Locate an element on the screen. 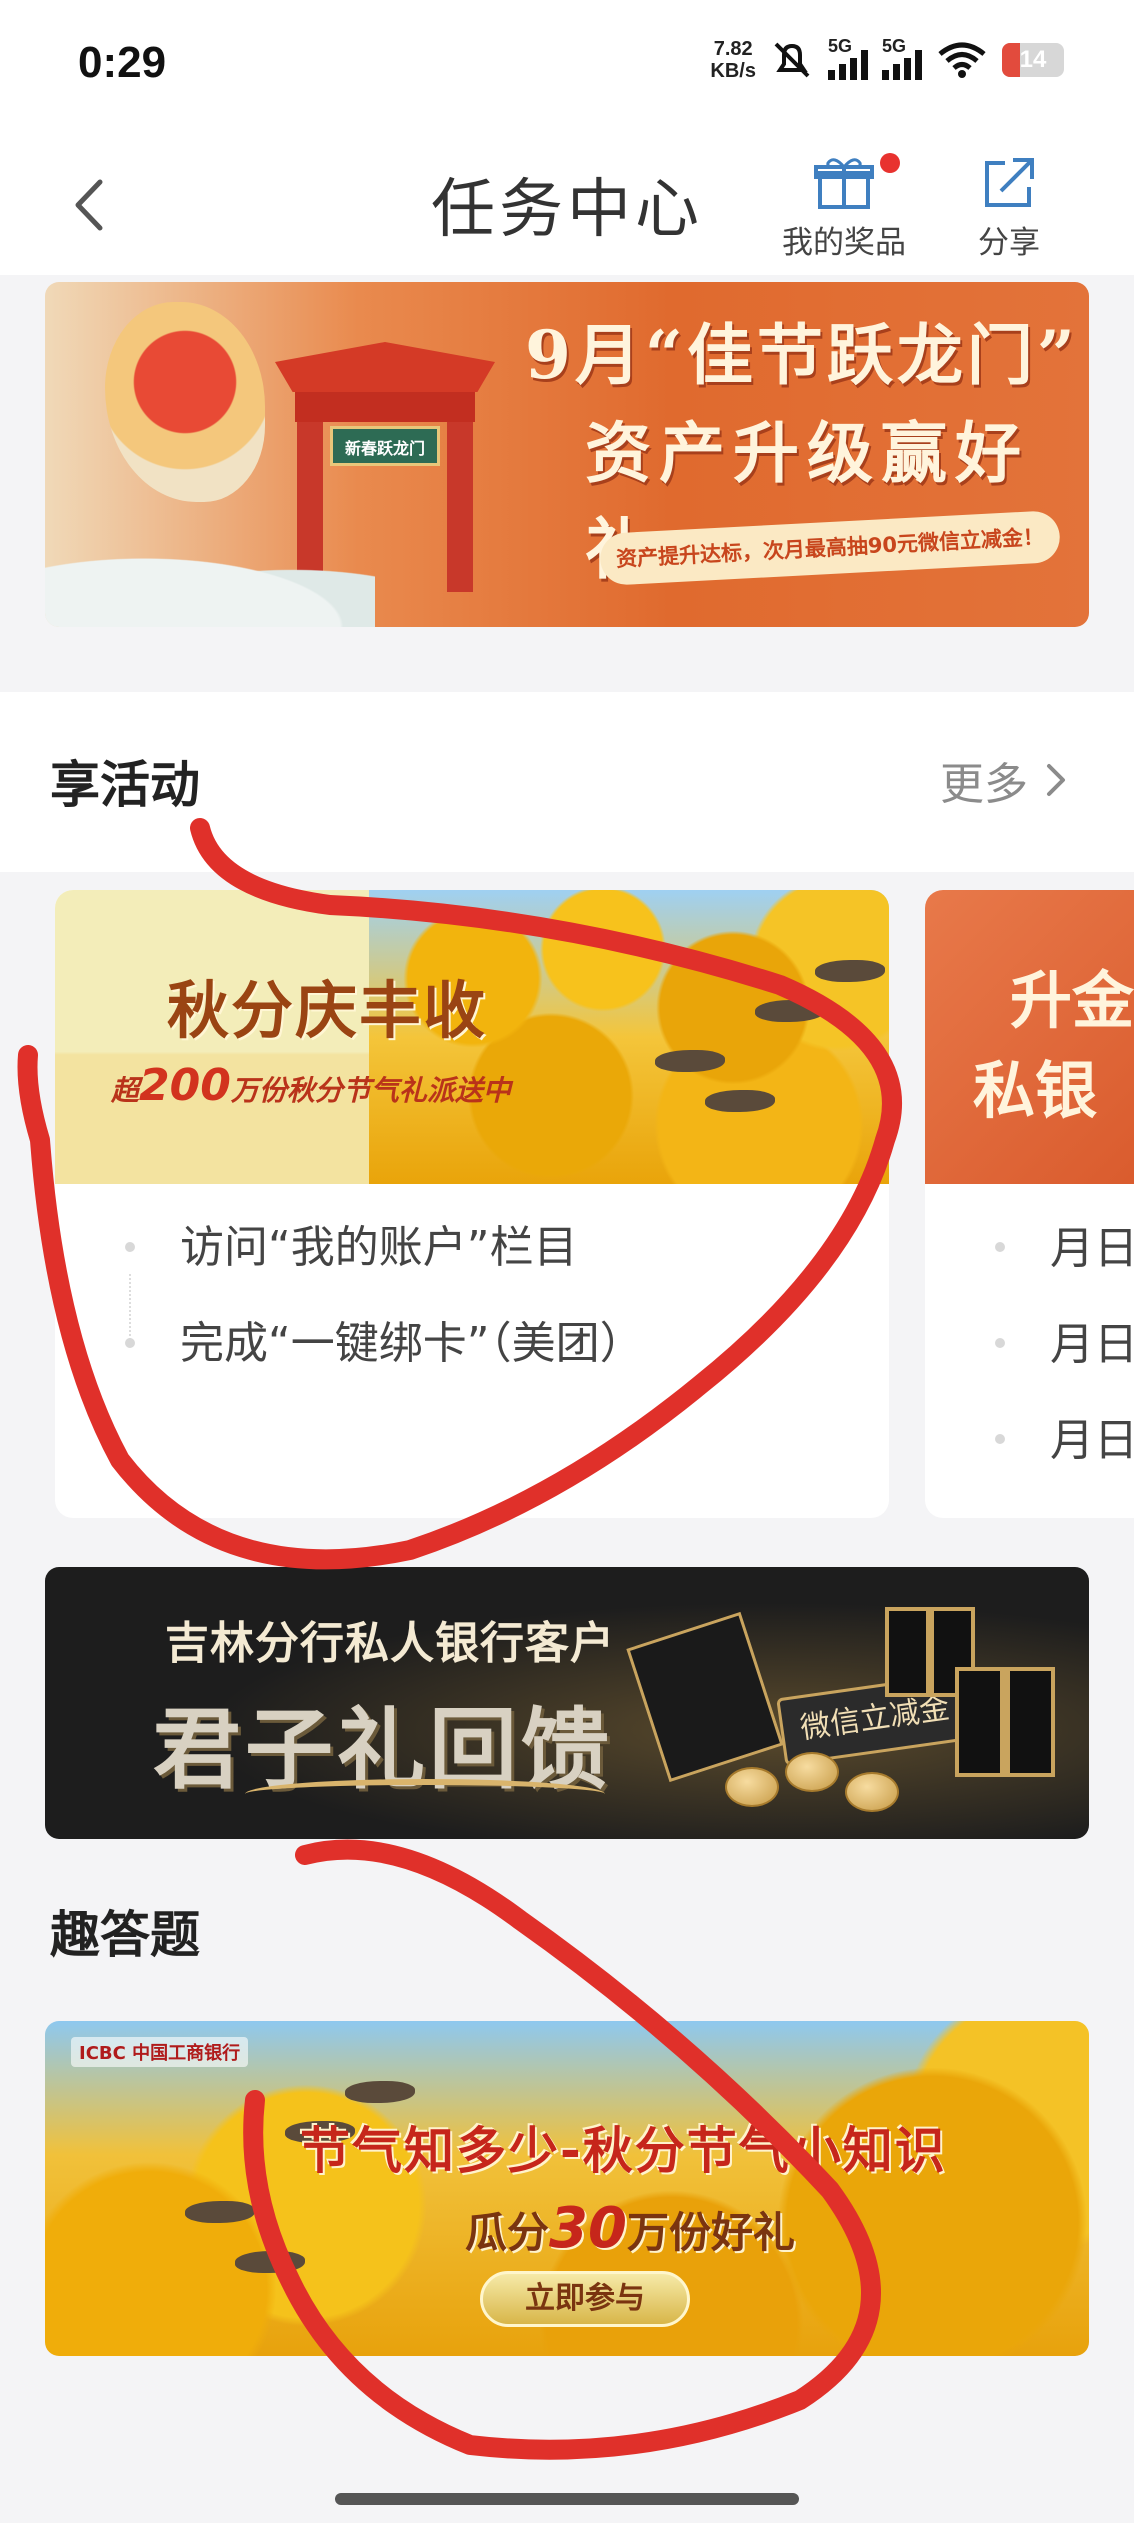  private-bank-upgrade-banner: 升金 私银 is located at coordinates (1029, 1037).